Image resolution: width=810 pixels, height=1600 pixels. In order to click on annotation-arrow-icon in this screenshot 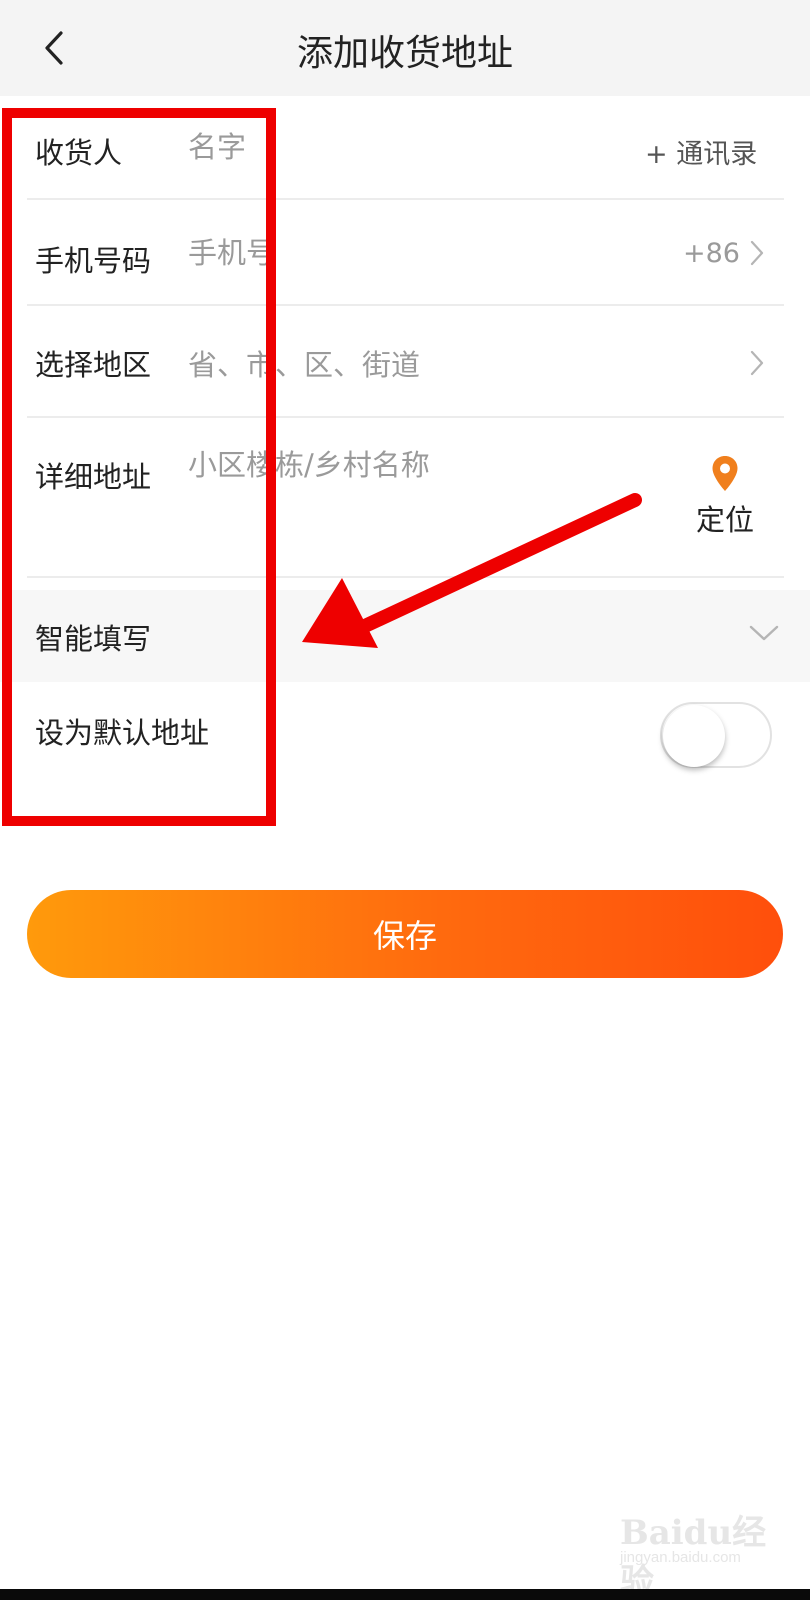, I will do `click(472, 570)`.